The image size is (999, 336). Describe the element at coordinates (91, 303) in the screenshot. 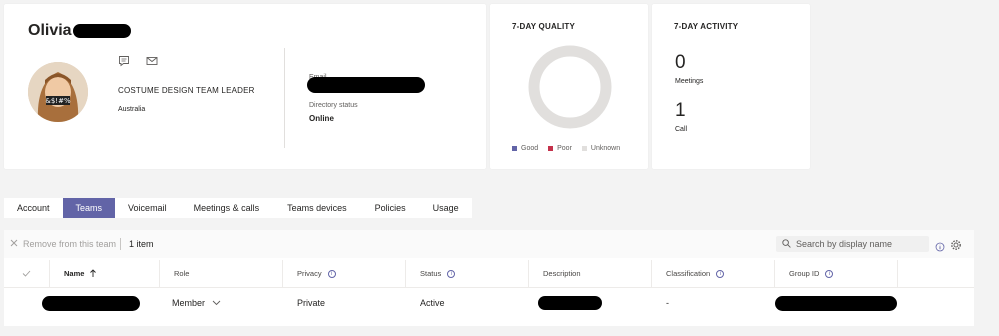

I see `redacted-team-name` at that location.